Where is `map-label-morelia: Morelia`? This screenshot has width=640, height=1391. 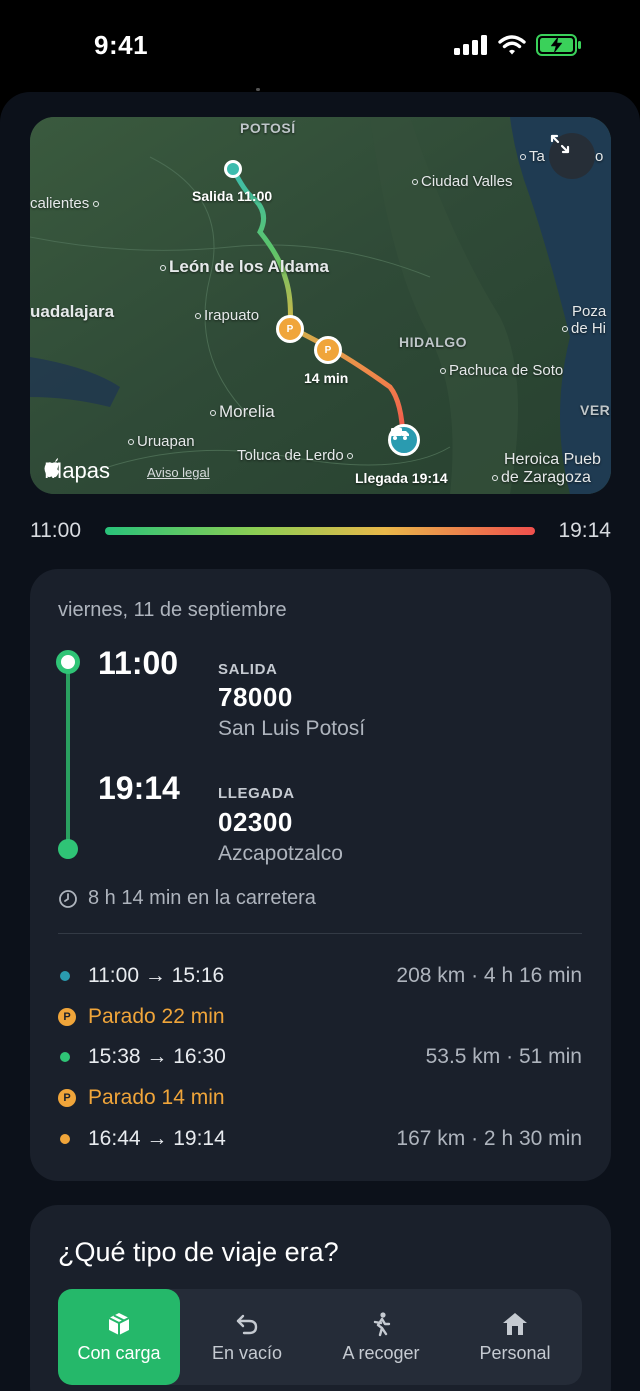 map-label-morelia: Morelia is located at coordinates (242, 412).